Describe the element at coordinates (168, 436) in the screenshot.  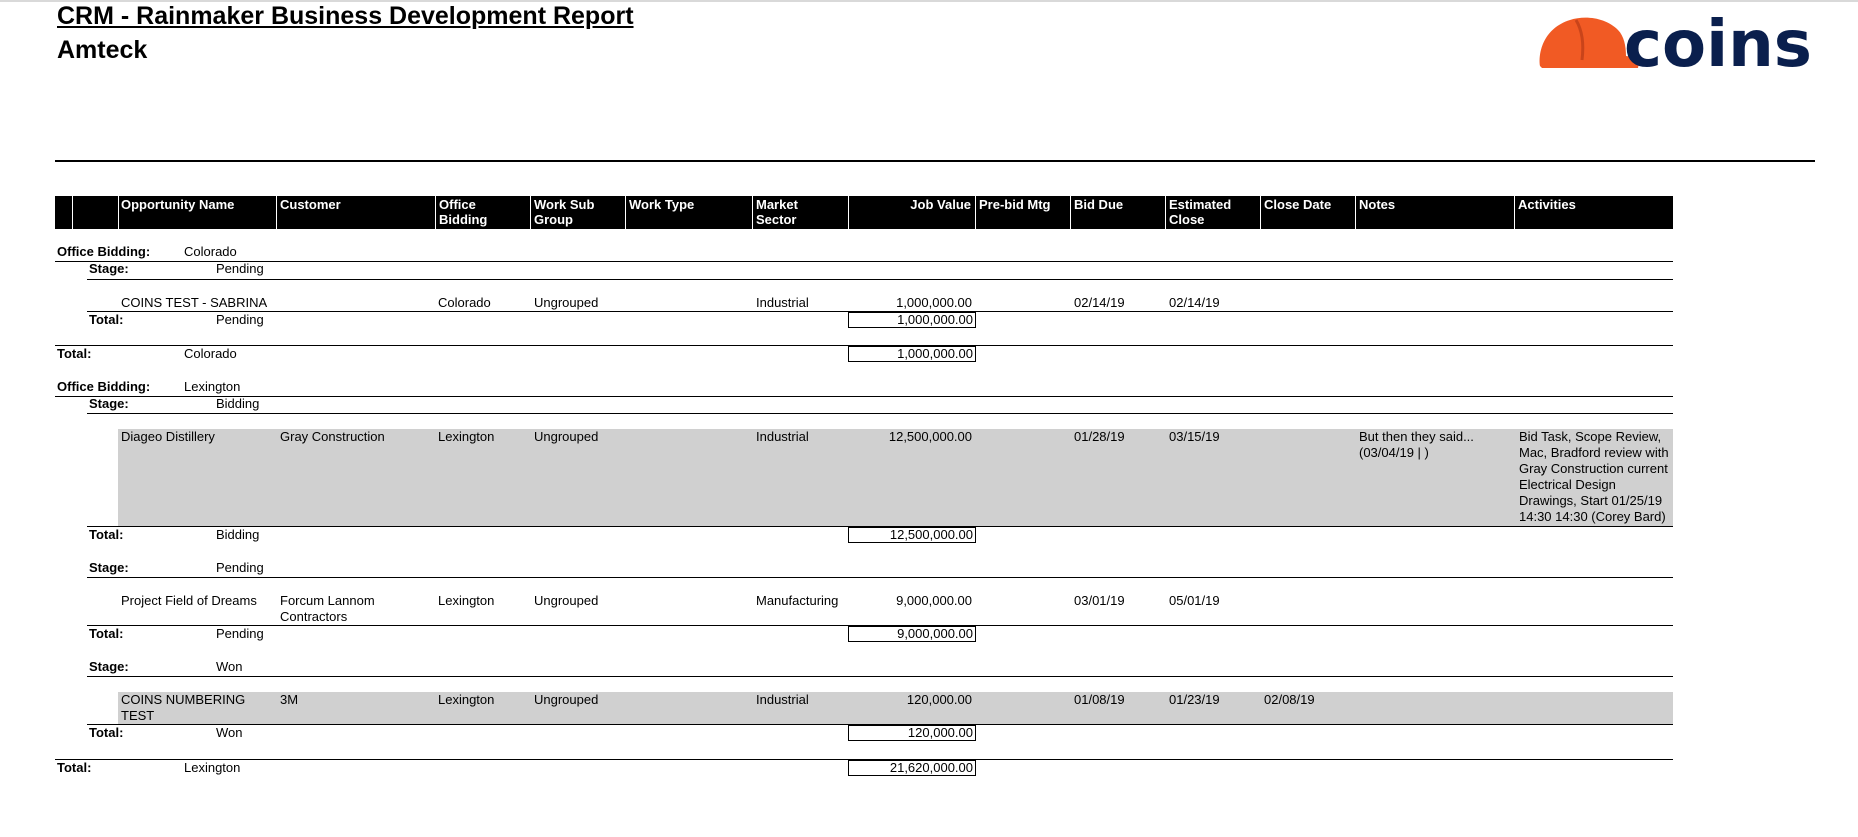
I see `cell-opportunity-name: Diageo Distillery` at that location.